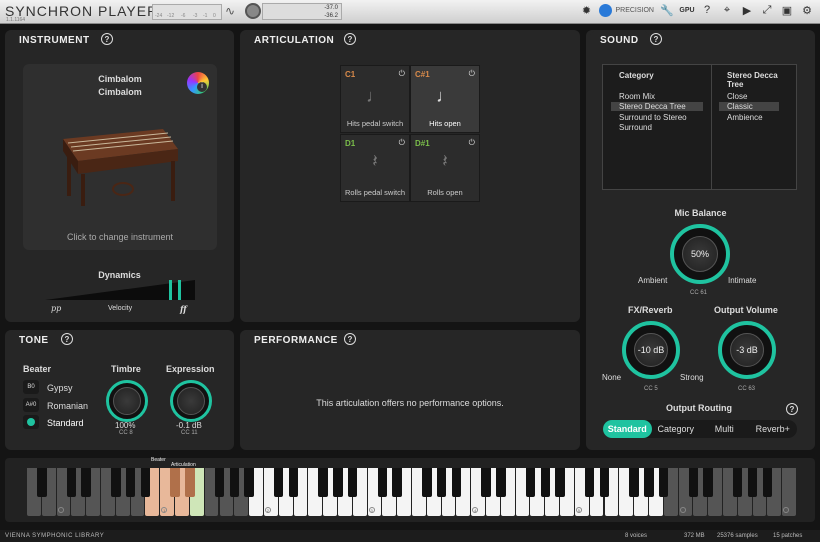 This screenshot has height=542, width=820. Describe the element at coordinates (375, 99) in the screenshot. I see `articulation-cell: C1 ⏻ ♩ Hits pedal switch` at that location.